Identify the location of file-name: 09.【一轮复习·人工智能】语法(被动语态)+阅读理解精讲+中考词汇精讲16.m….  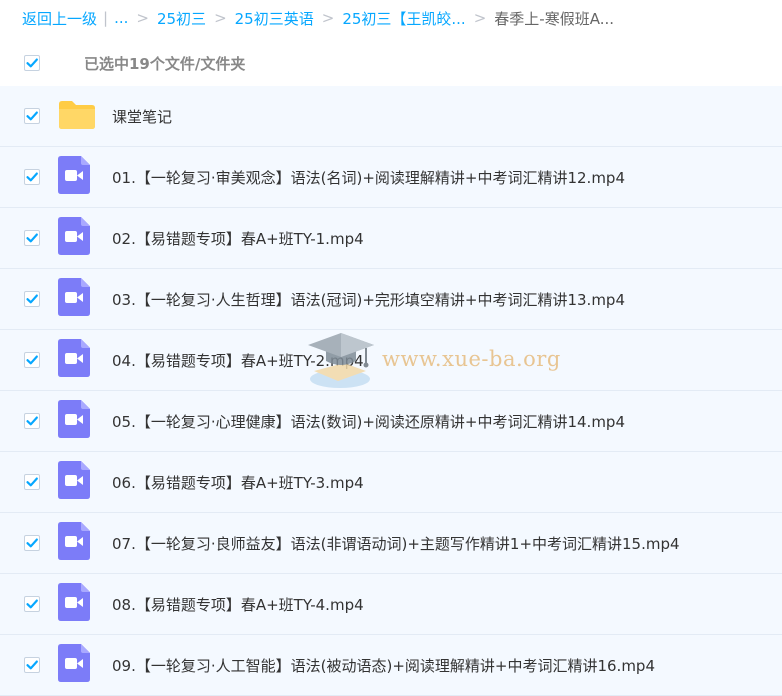
(383, 665).